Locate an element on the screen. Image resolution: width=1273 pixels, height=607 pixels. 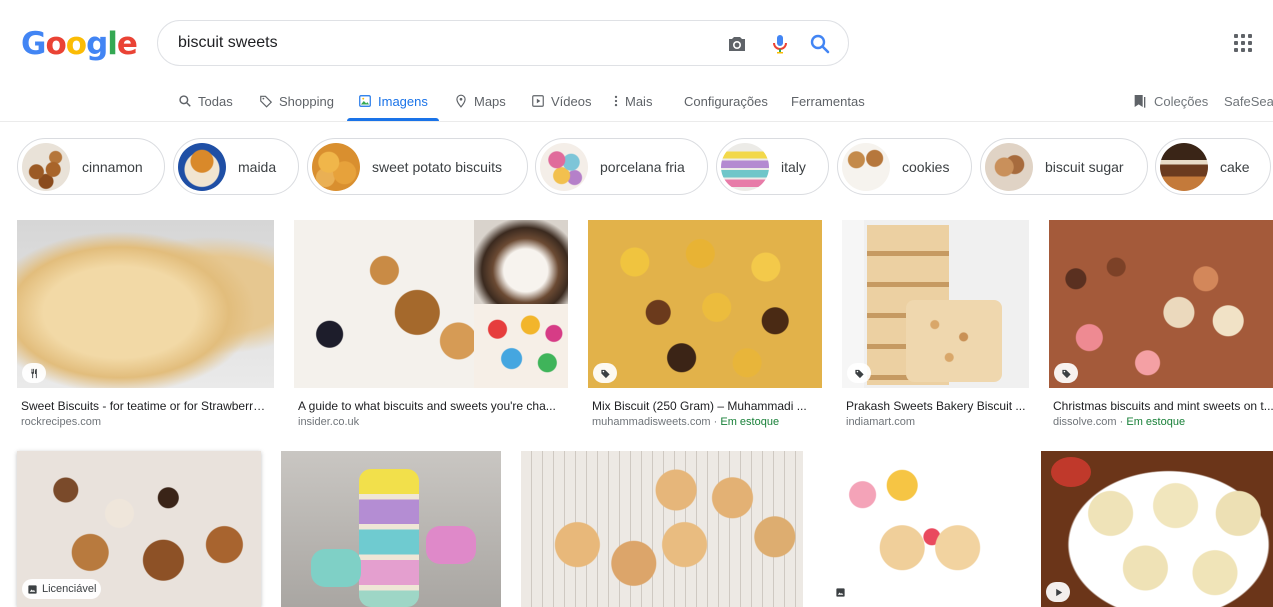
result-source: dissolve.com · Em estoque is located at coordinates (1119, 422).